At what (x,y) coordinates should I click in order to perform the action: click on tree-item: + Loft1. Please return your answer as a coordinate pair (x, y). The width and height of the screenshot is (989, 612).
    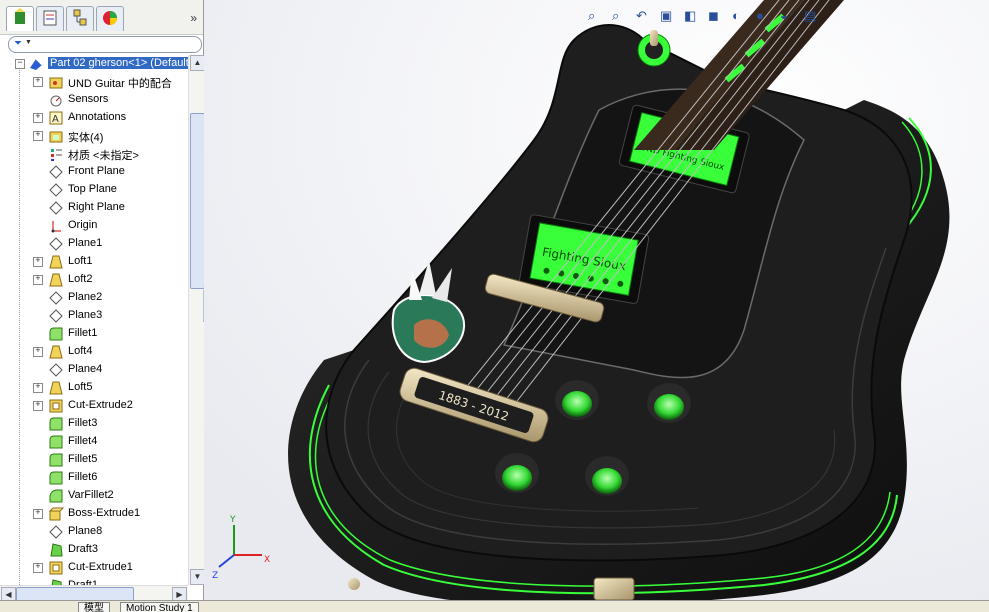
    Looking at the image, I should click on (94, 262).